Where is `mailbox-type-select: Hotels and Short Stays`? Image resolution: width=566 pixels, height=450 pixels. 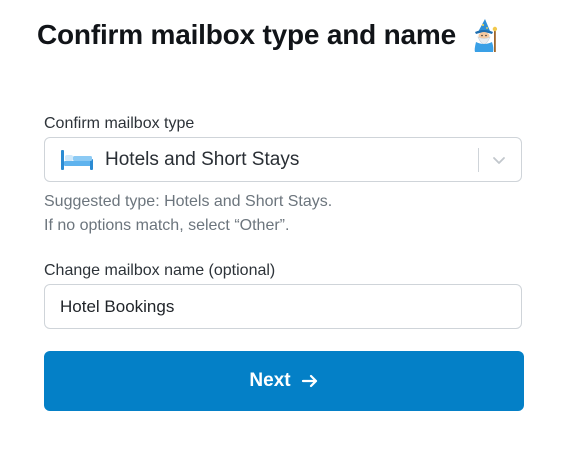
mailbox-type-select: Hotels and Short Stays is located at coordinates (283, 159).